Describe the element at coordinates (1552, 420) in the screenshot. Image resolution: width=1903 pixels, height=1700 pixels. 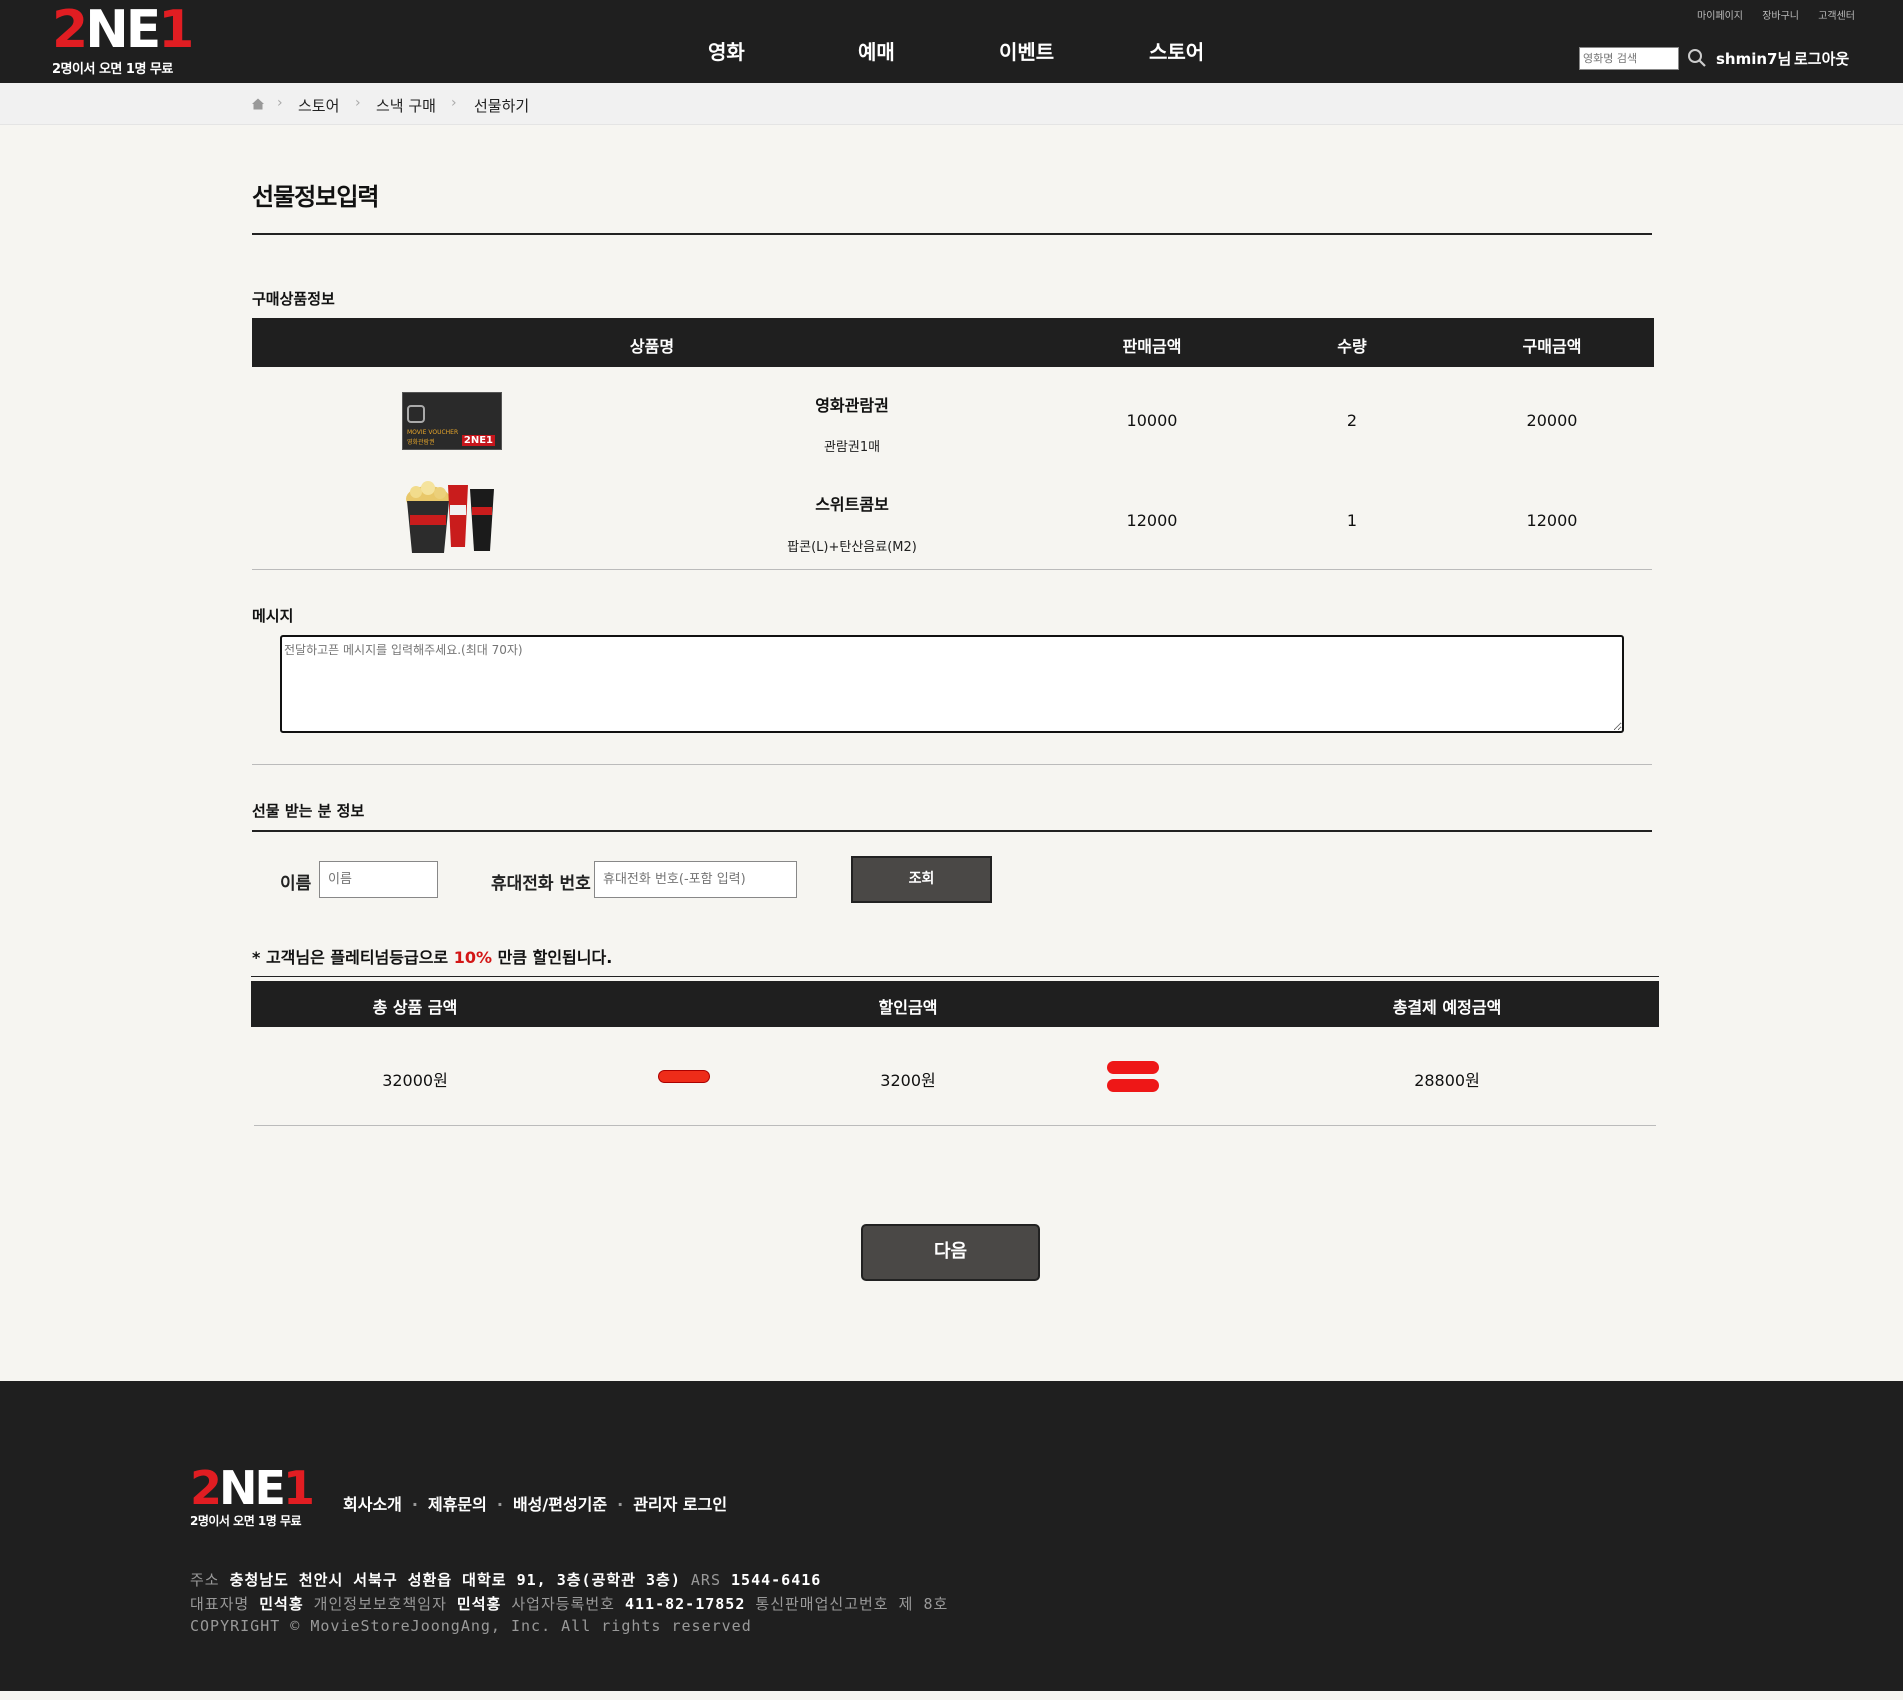
I see `item-total: 20000` at that location.